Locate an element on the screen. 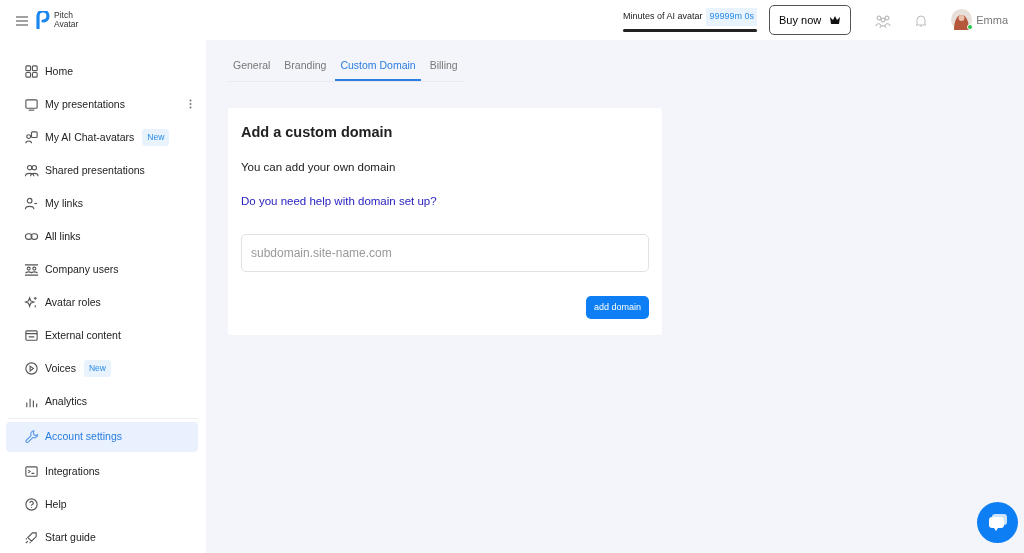  user-name: Emma is located at coordinates (992, 20).